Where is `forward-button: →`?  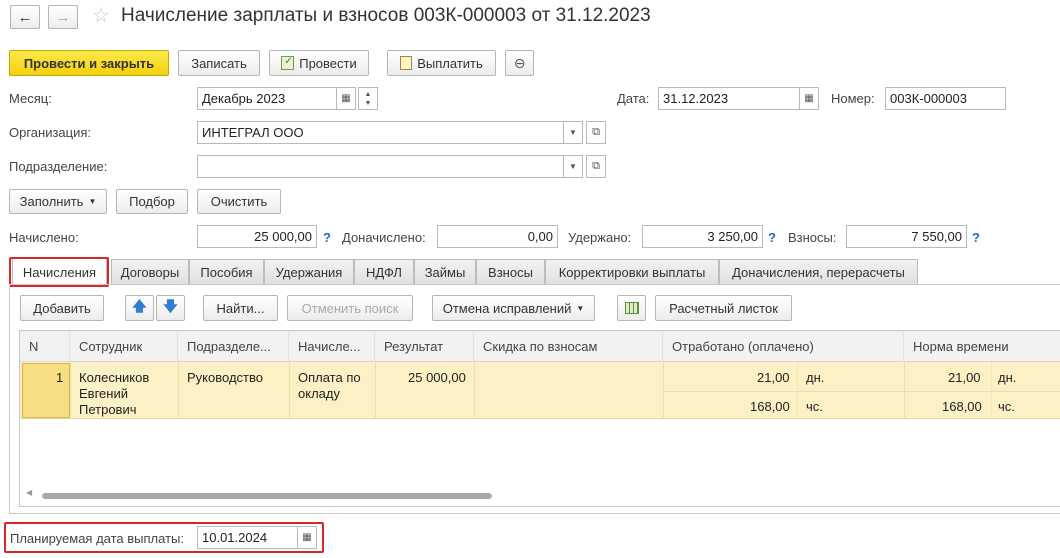 forward-button: → is located at coordinates (63, 17).